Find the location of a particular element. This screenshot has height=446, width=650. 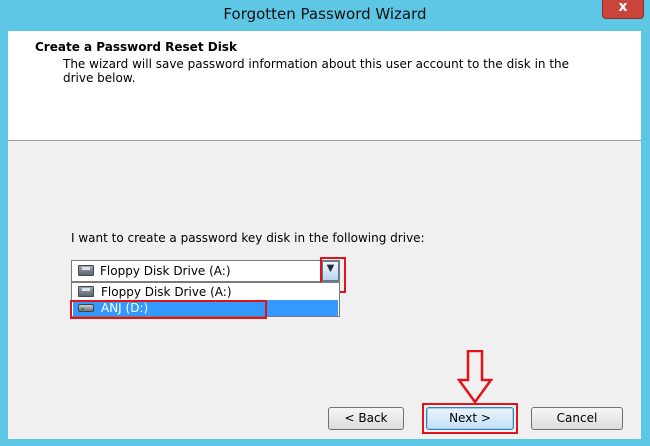

close-icon: x is located at coordinates (623, 7).